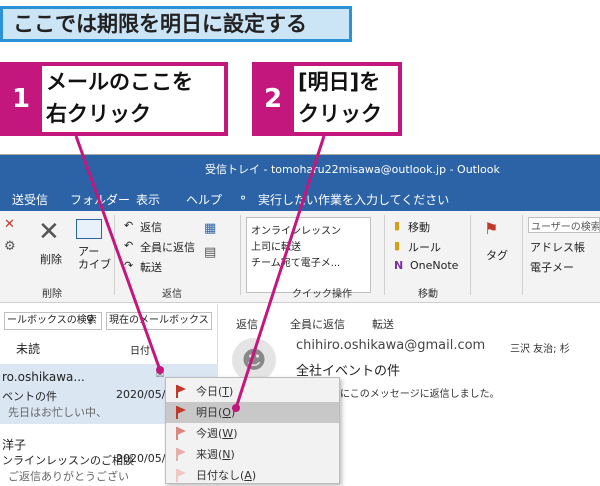  Describe the element at coordinates (160, 370) in the screenshot. I see `step-1-pointer-dot` at that location.